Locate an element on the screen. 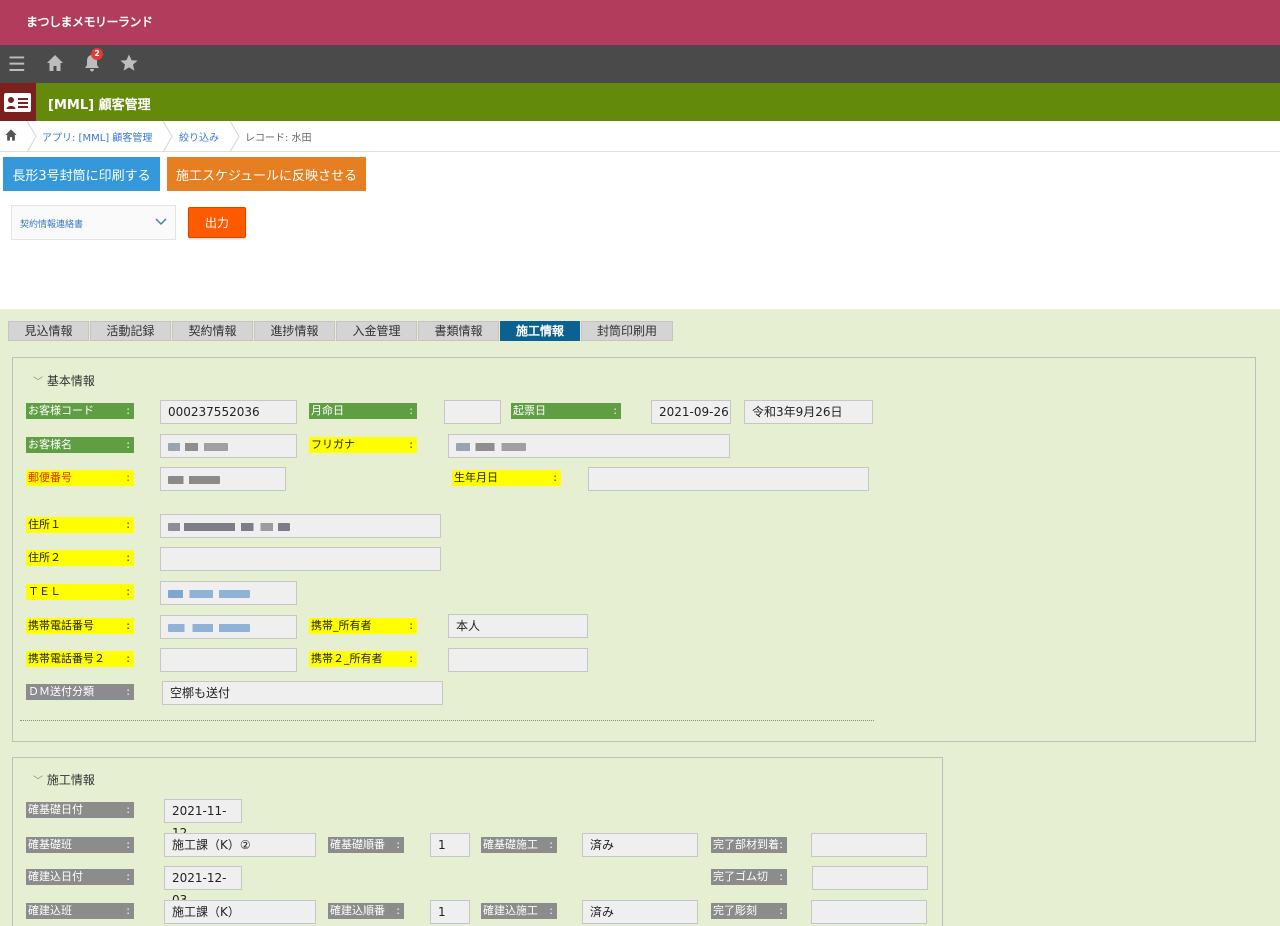  label-text: 携帯電話番号 is located at coordinates (61, 625).